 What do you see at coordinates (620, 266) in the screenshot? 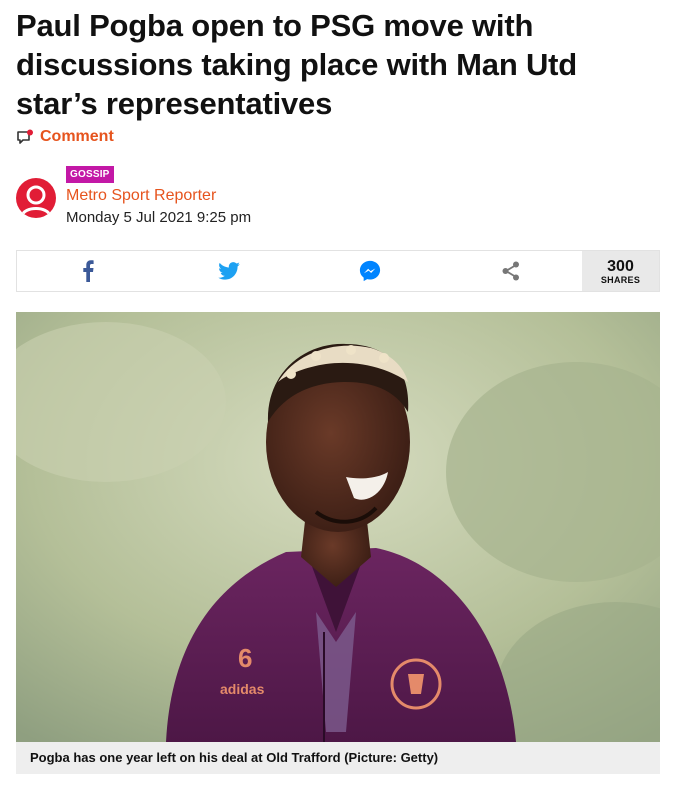
I see `share-count-number: 300` at bounding box center [620, 266].